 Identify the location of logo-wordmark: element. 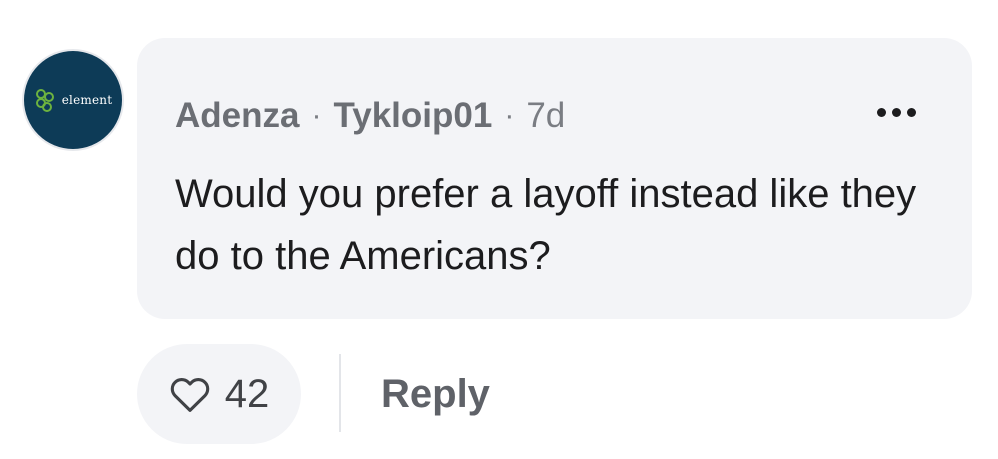
(87, 100).